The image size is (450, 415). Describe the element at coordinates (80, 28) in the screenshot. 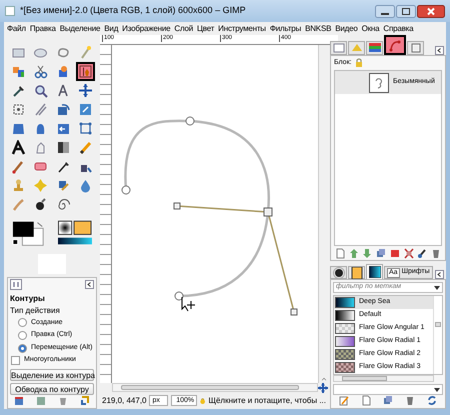

I see `menu-item: Выделение` at that location.